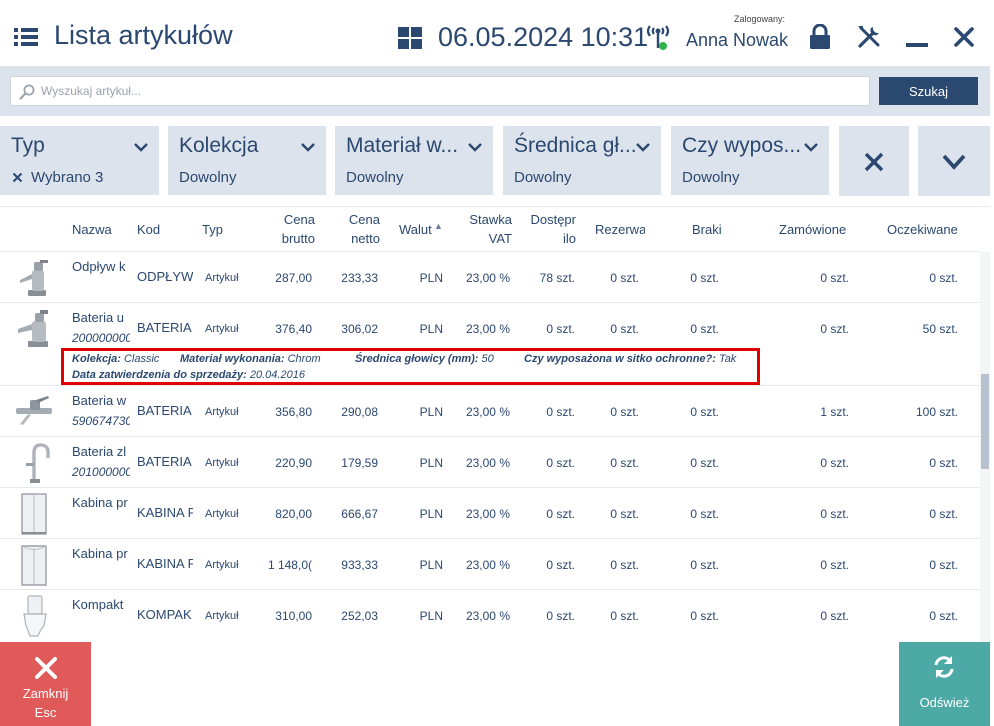 This screenshot has width=994, height=726. What do you see at coordinates (293, 329) in the screenshot?
I see `price-gross: 376,40` at bounding box center [293, 329].